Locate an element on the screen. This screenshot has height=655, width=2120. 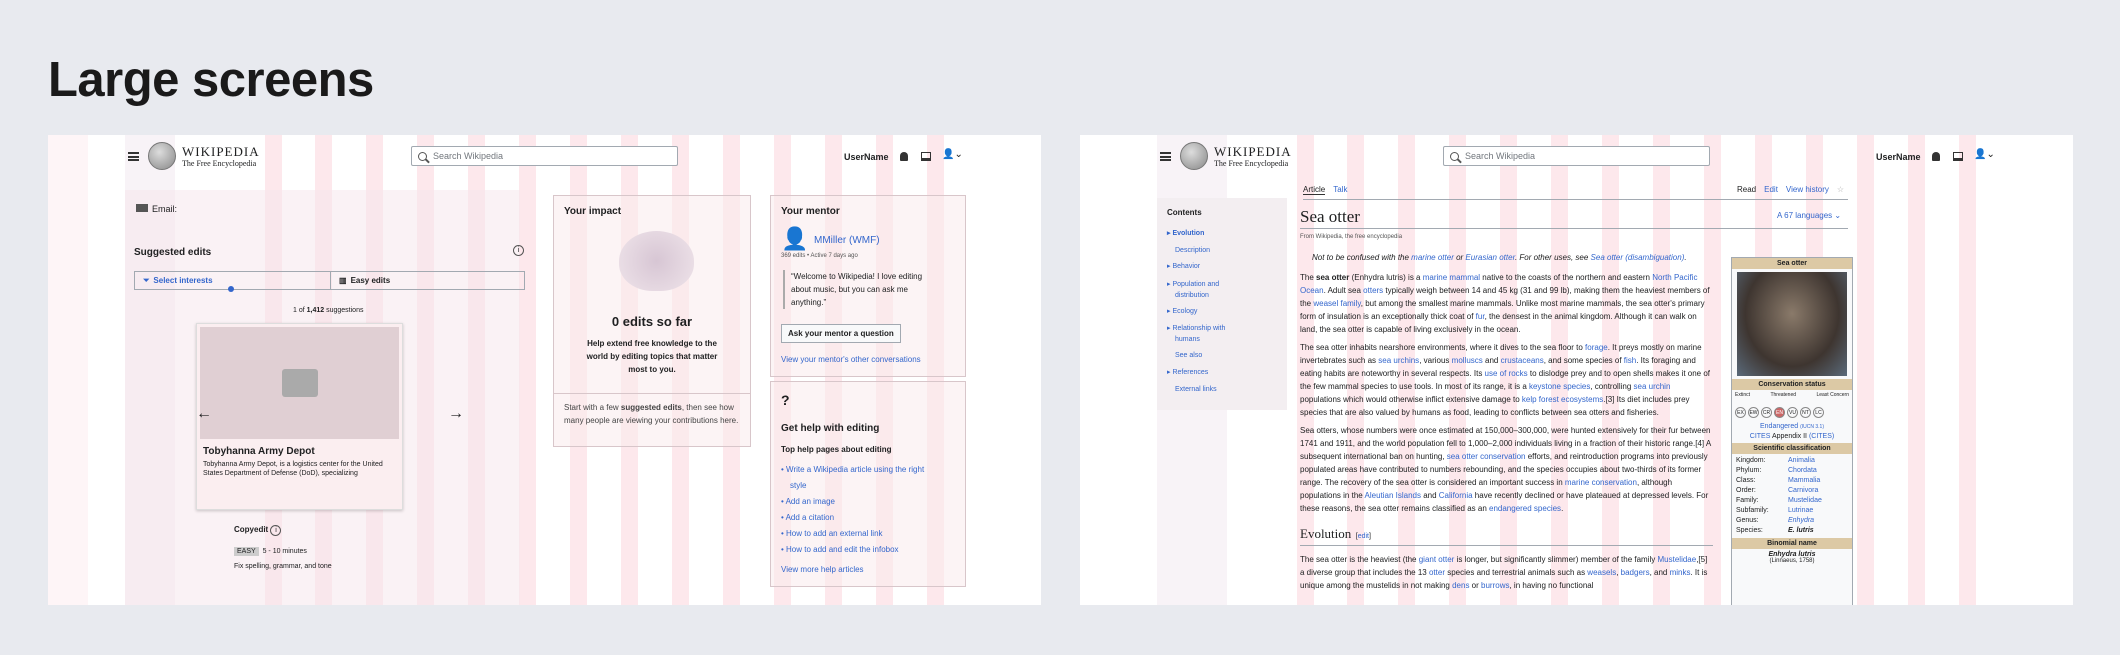
language-button: ￻A 67 languages ⌄ is located at coordinates (1809, 215).